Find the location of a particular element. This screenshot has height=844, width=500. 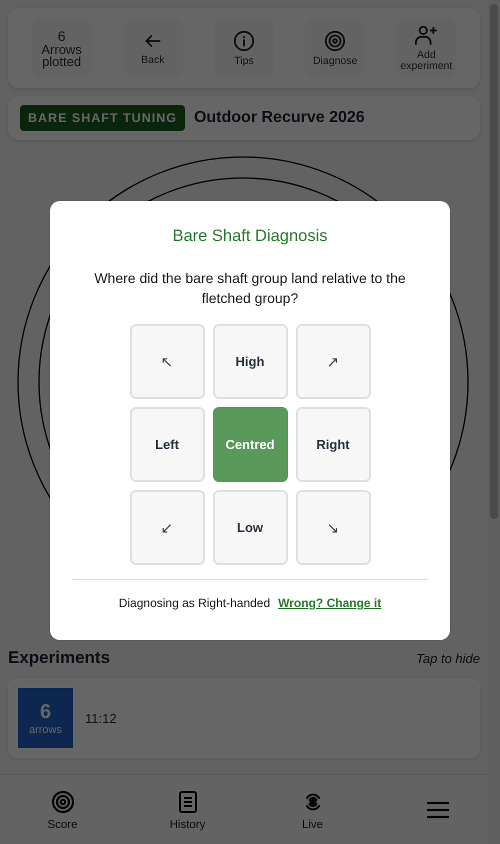

direction-option: ↘ is located at coordinates (333, 527).